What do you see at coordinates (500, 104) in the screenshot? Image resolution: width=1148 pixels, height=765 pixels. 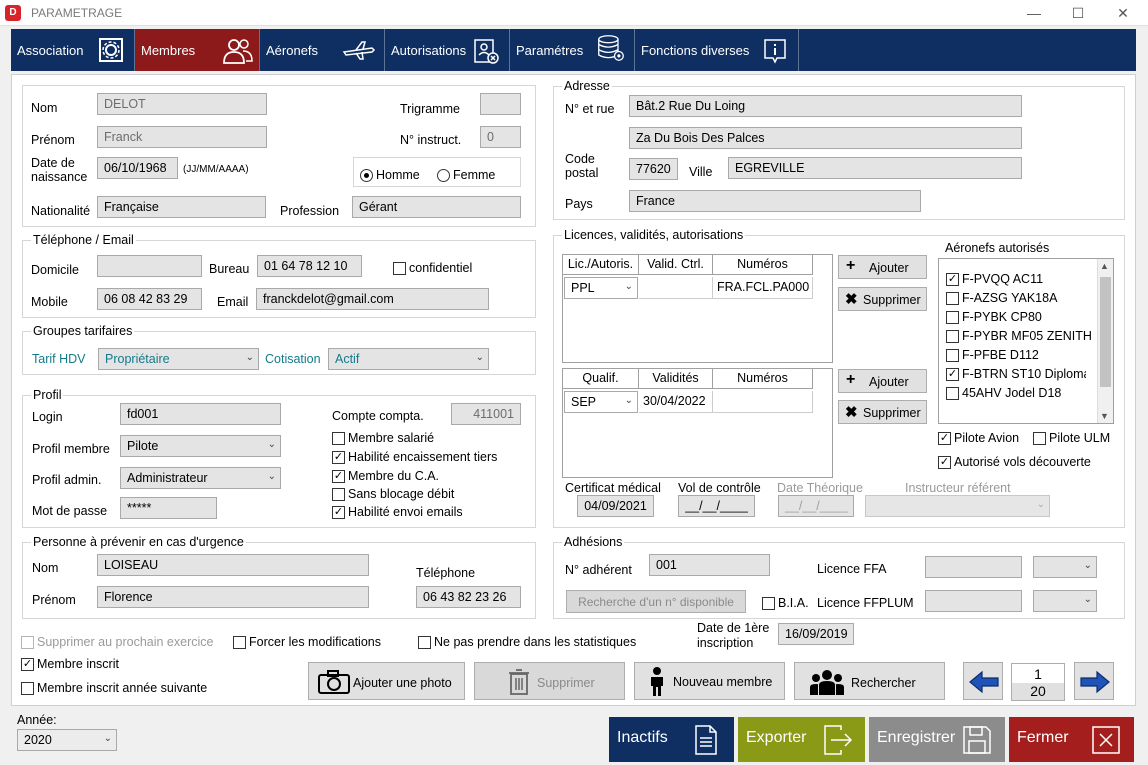 I see `trigramme-field` at bounding box center [500, 104].